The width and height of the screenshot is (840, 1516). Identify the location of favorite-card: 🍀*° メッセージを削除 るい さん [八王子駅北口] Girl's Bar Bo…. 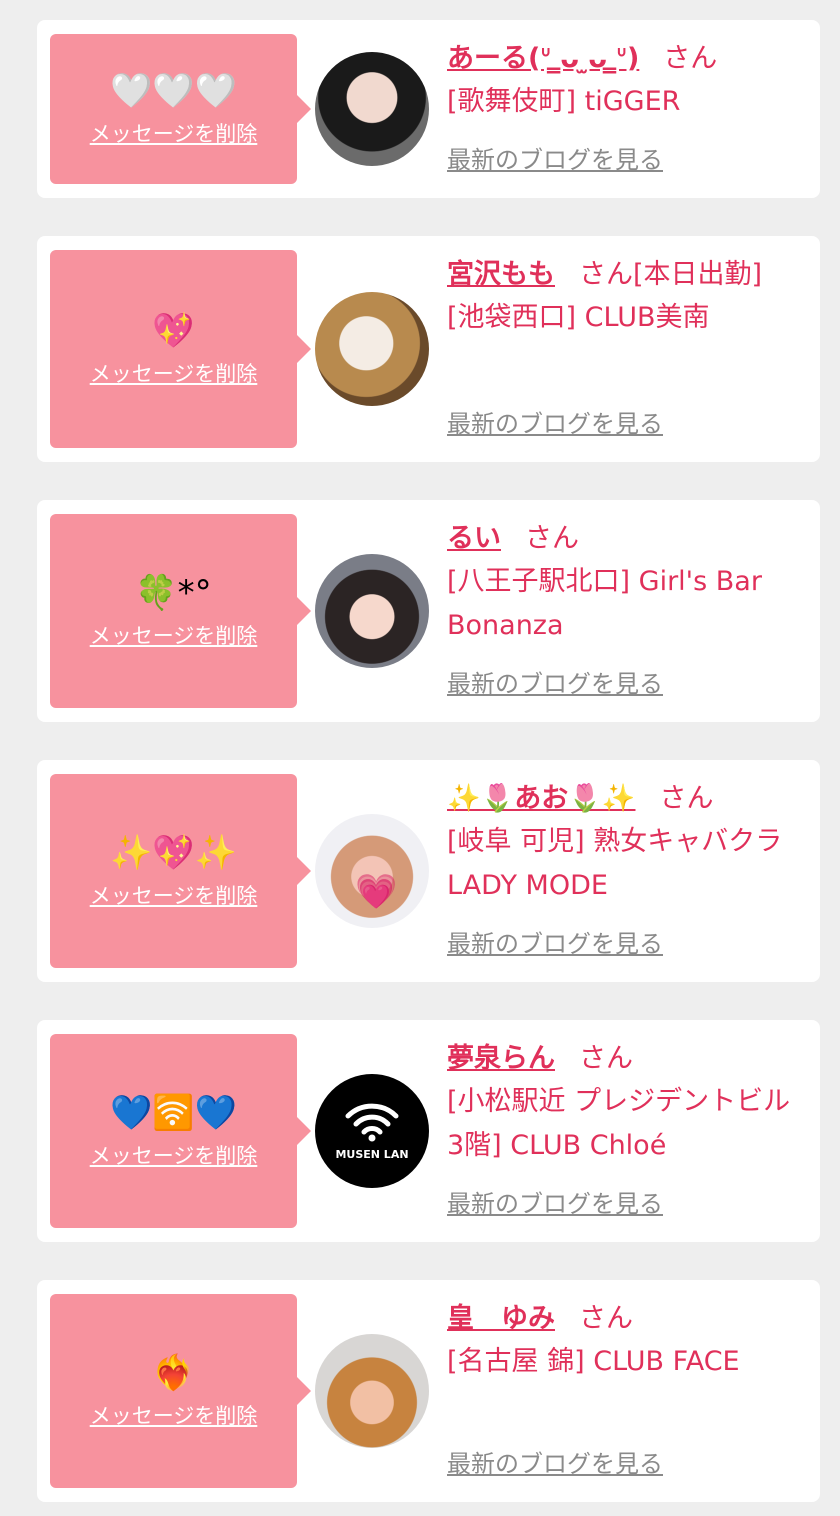
(428, 611).